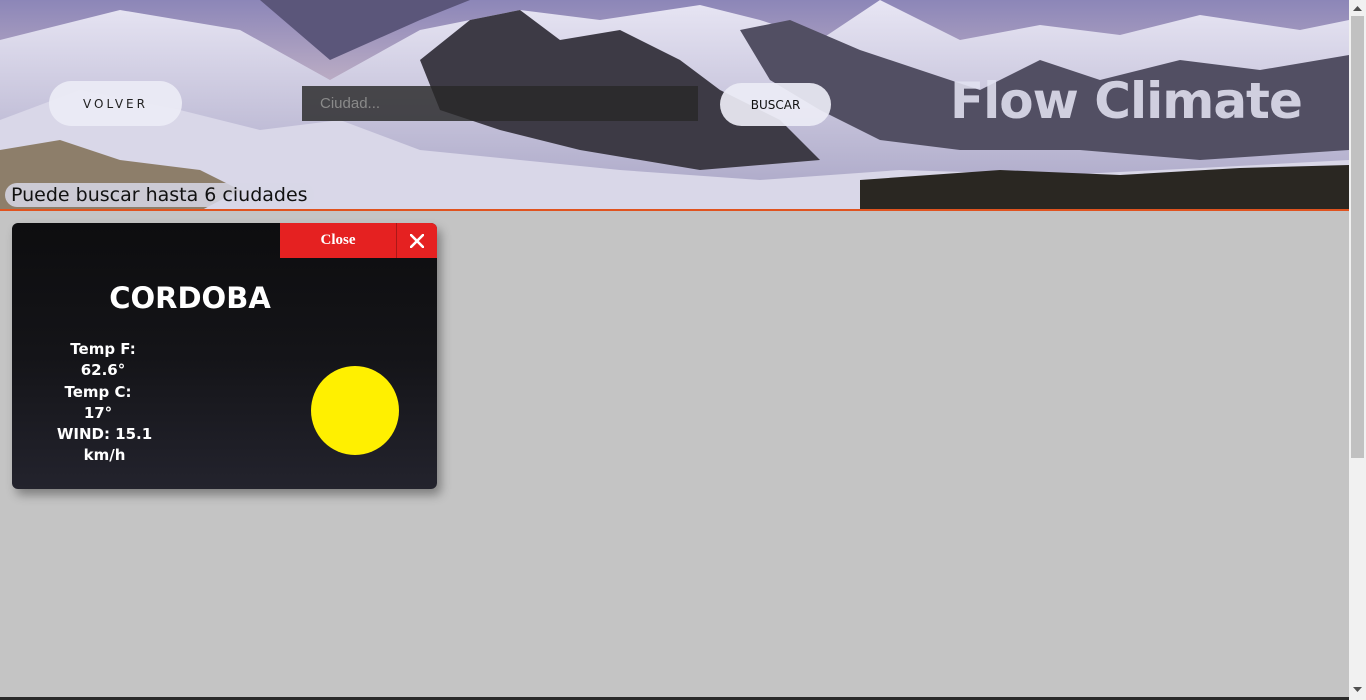  What do you see at coordinates (358, 240) in the screenshot?
I see `close-button: Close` at bounding box center [358, 240].